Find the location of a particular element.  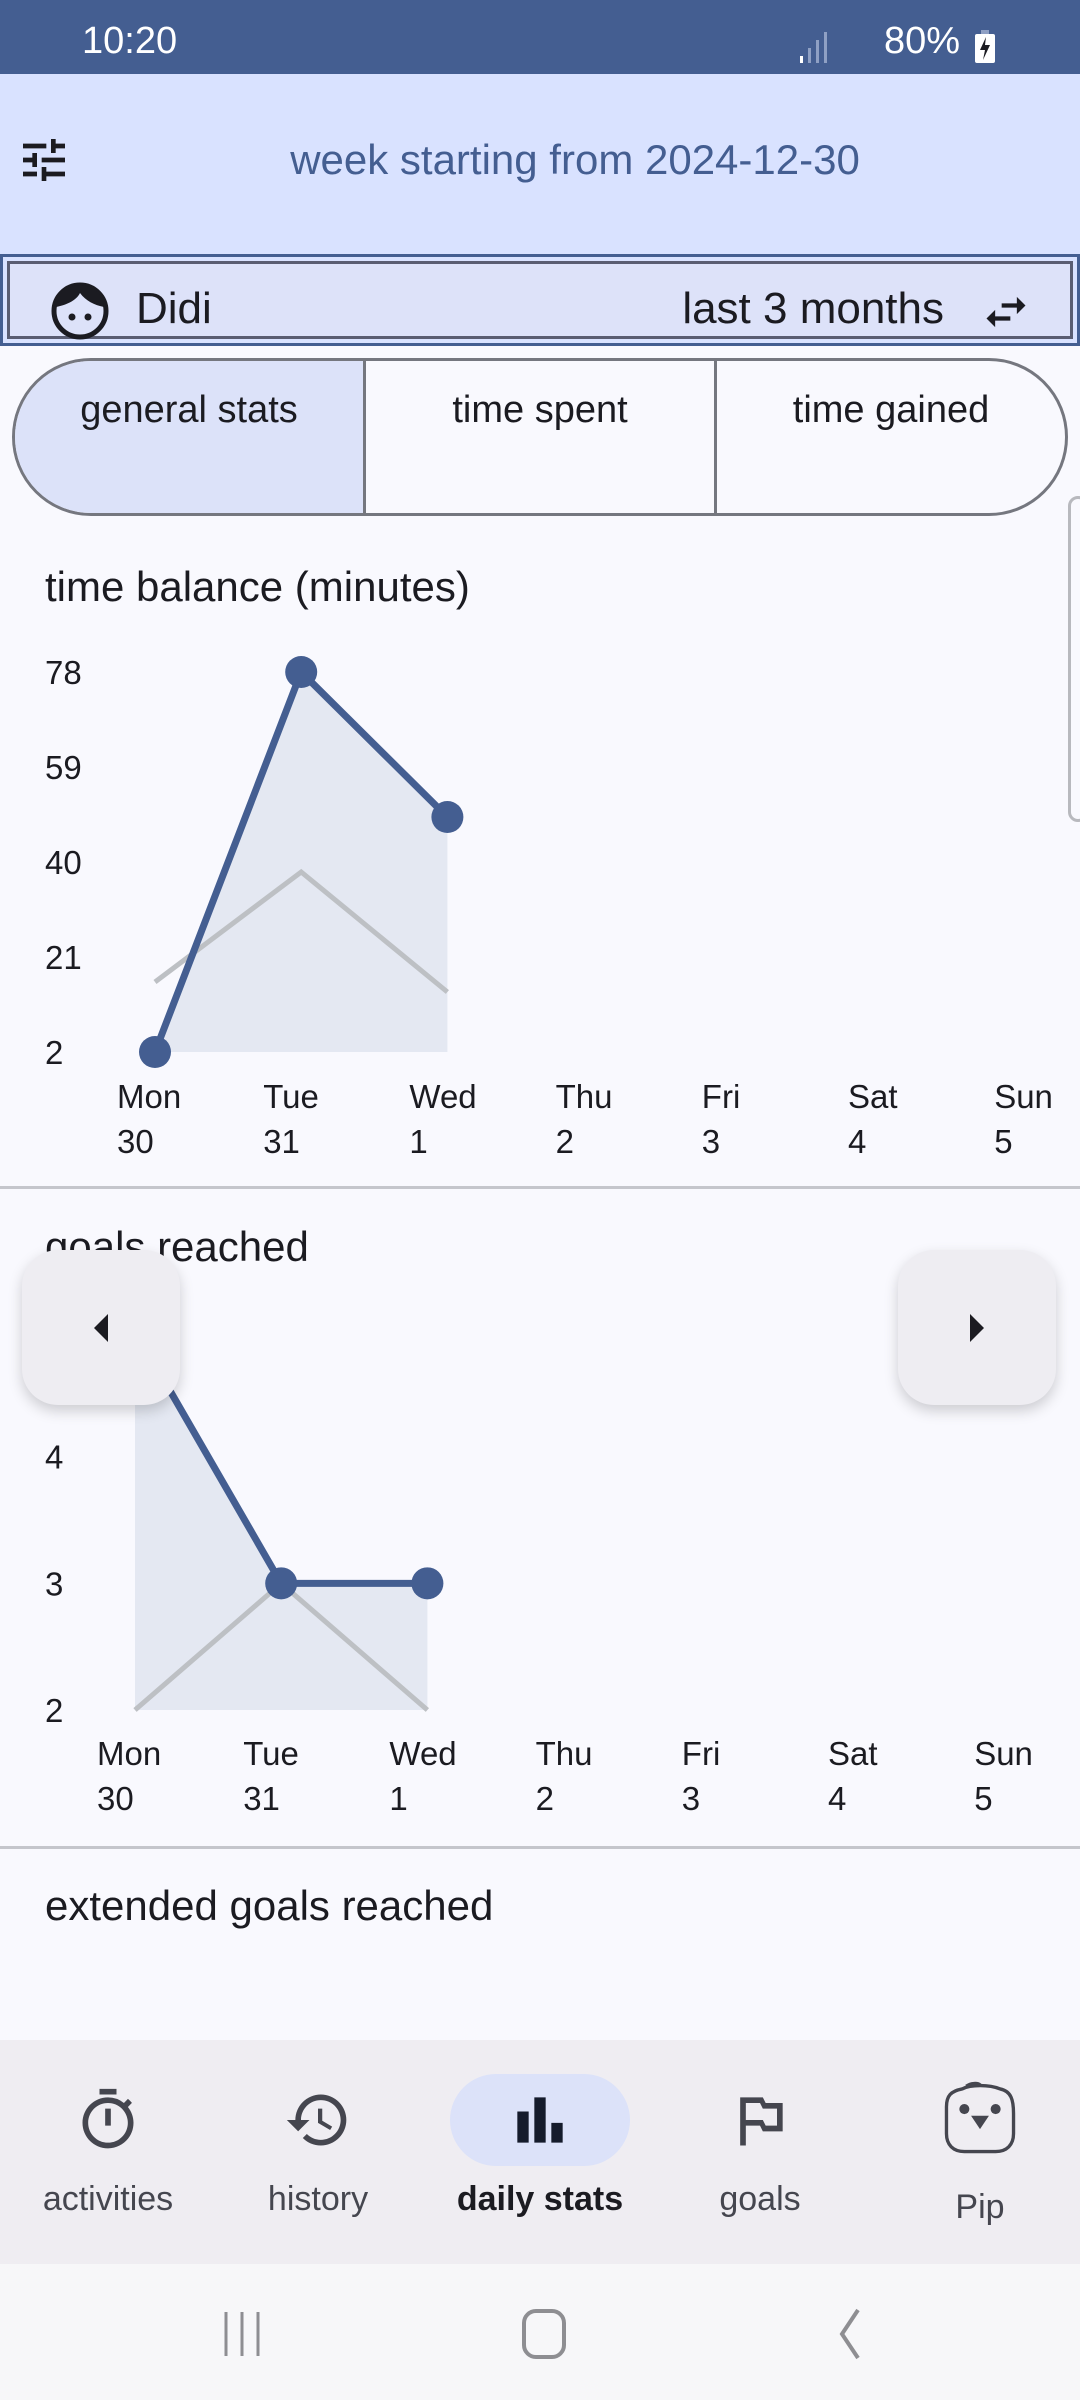

y-tick-label: 3 is located at coordinates (54, 1583).